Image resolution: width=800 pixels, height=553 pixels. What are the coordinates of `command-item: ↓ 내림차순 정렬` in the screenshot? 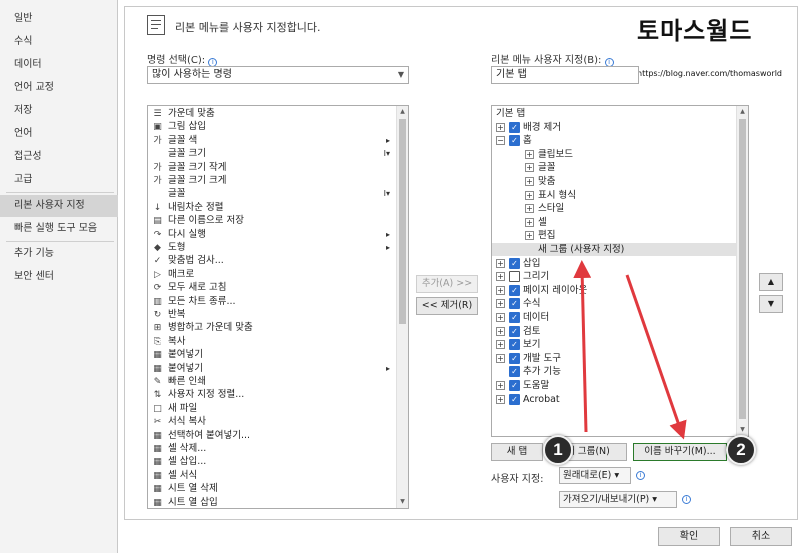 It's located at (278, 208).